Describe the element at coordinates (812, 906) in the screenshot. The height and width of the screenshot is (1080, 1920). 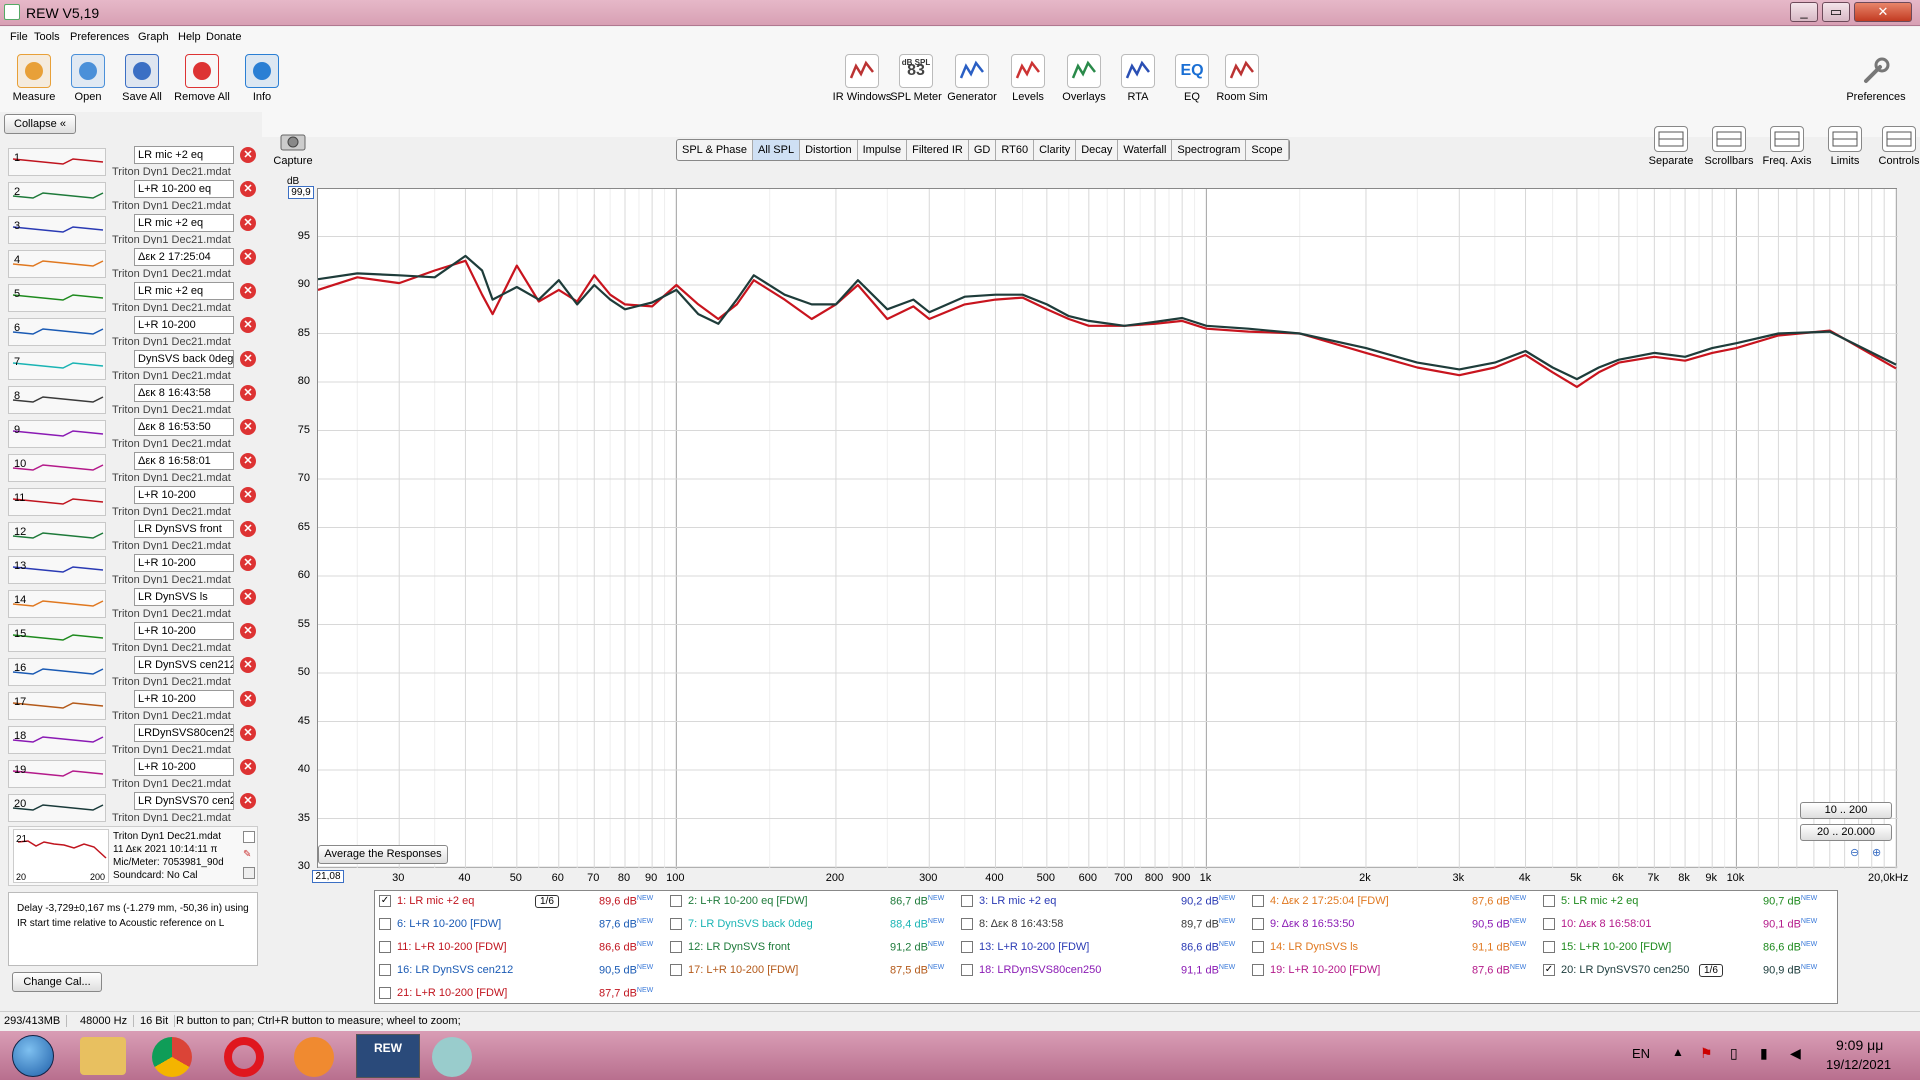
I see `legend-item: 2: L+R 10-200 eq [FDW] 86,7 dBNEW` at that location.